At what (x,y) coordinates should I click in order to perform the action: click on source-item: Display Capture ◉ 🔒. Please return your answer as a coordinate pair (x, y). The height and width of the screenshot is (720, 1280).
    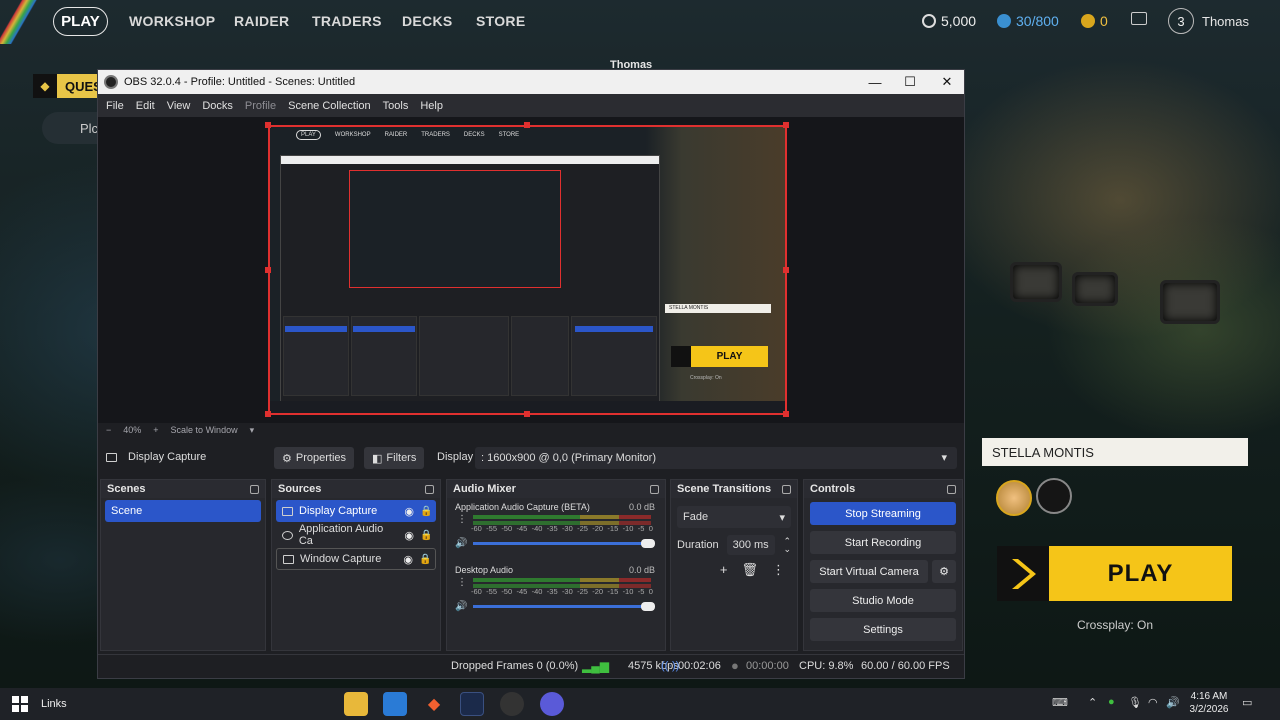
    Looking at the image, I should click on (356, 511).